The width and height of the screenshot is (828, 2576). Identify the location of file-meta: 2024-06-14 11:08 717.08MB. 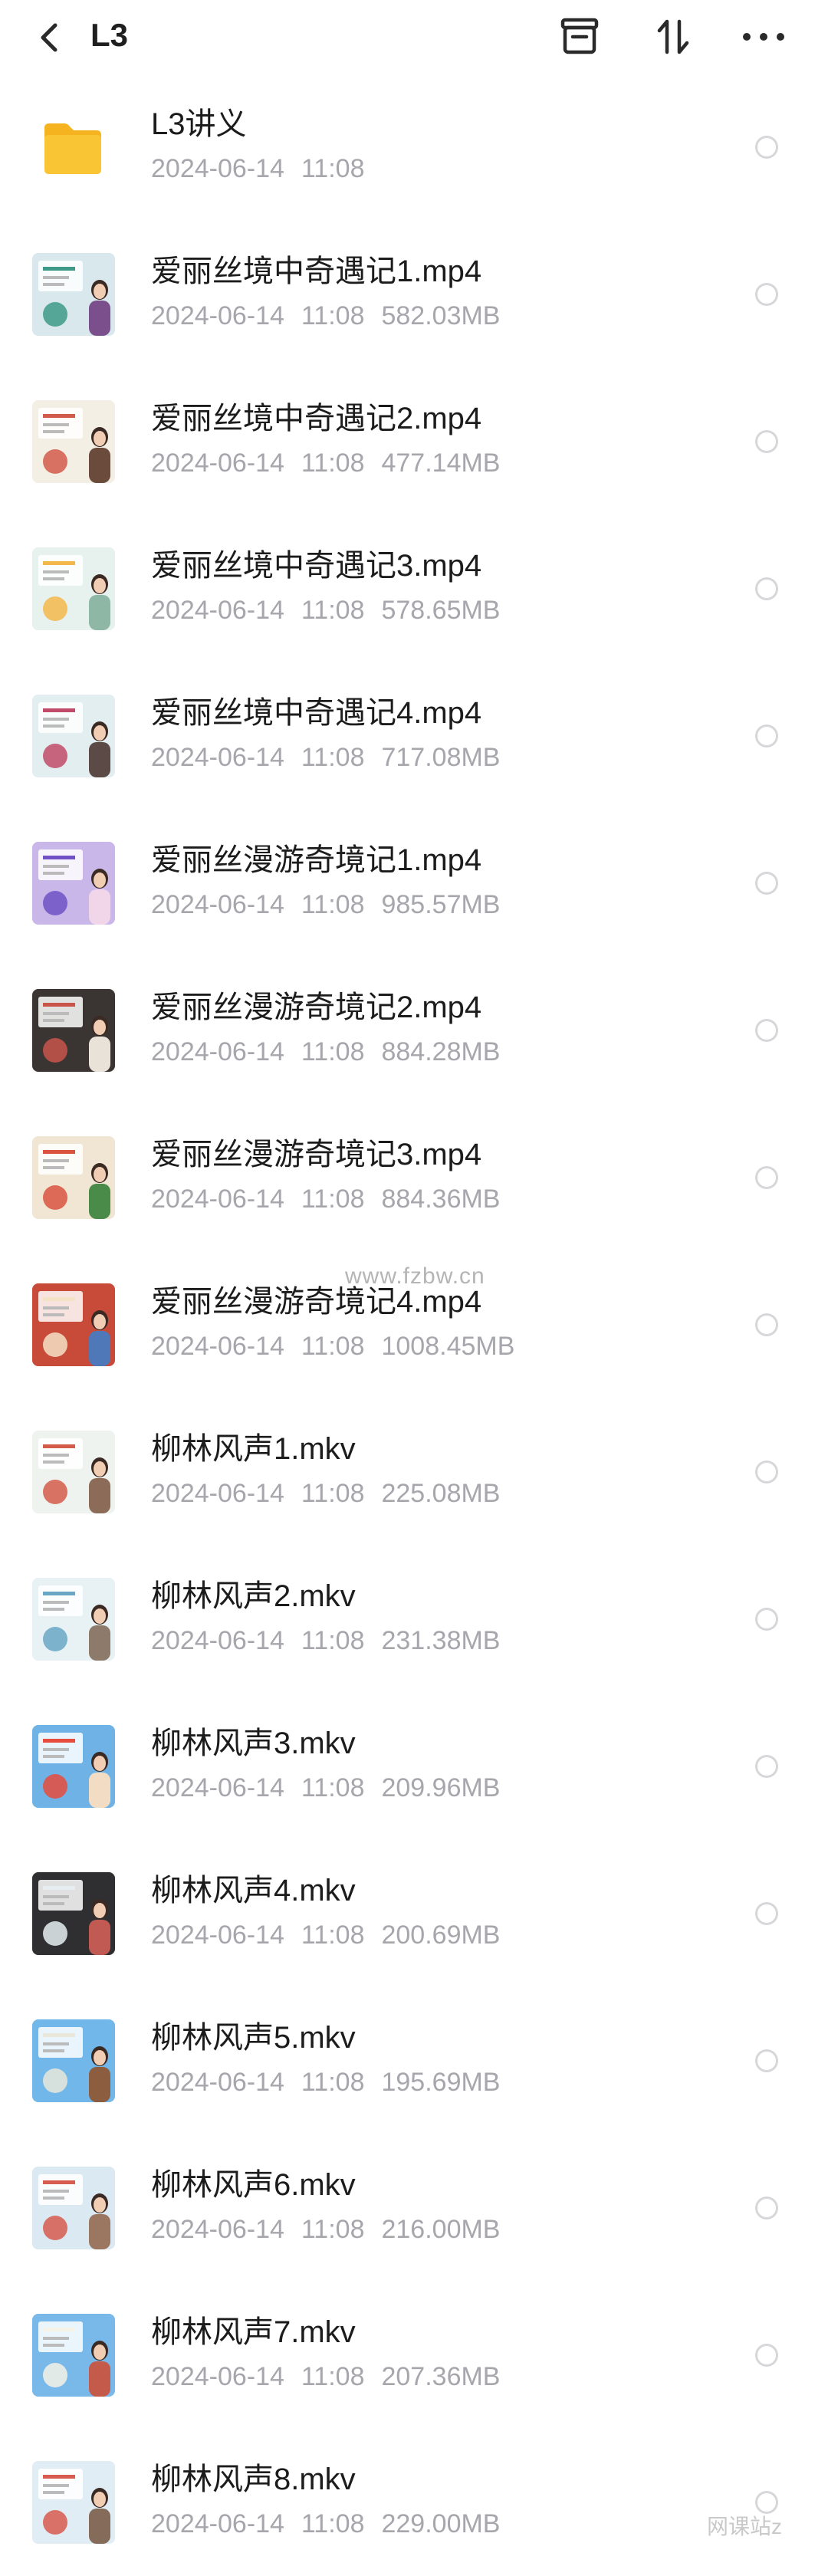
(334, 758).